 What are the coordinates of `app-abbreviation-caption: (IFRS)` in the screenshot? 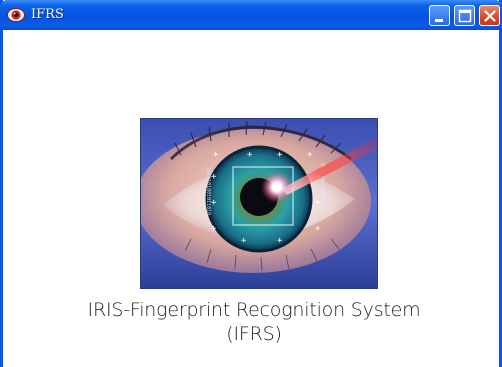 It's located at (254, 334).